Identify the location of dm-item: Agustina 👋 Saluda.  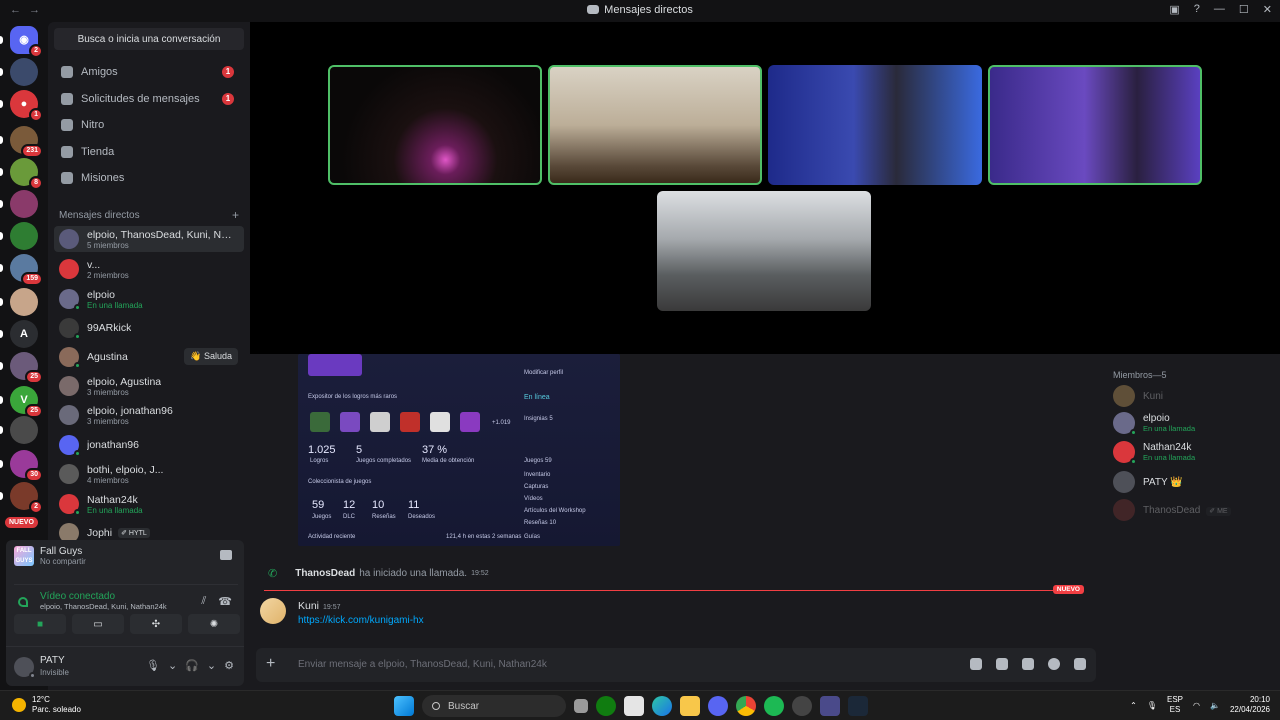
(149, 357).